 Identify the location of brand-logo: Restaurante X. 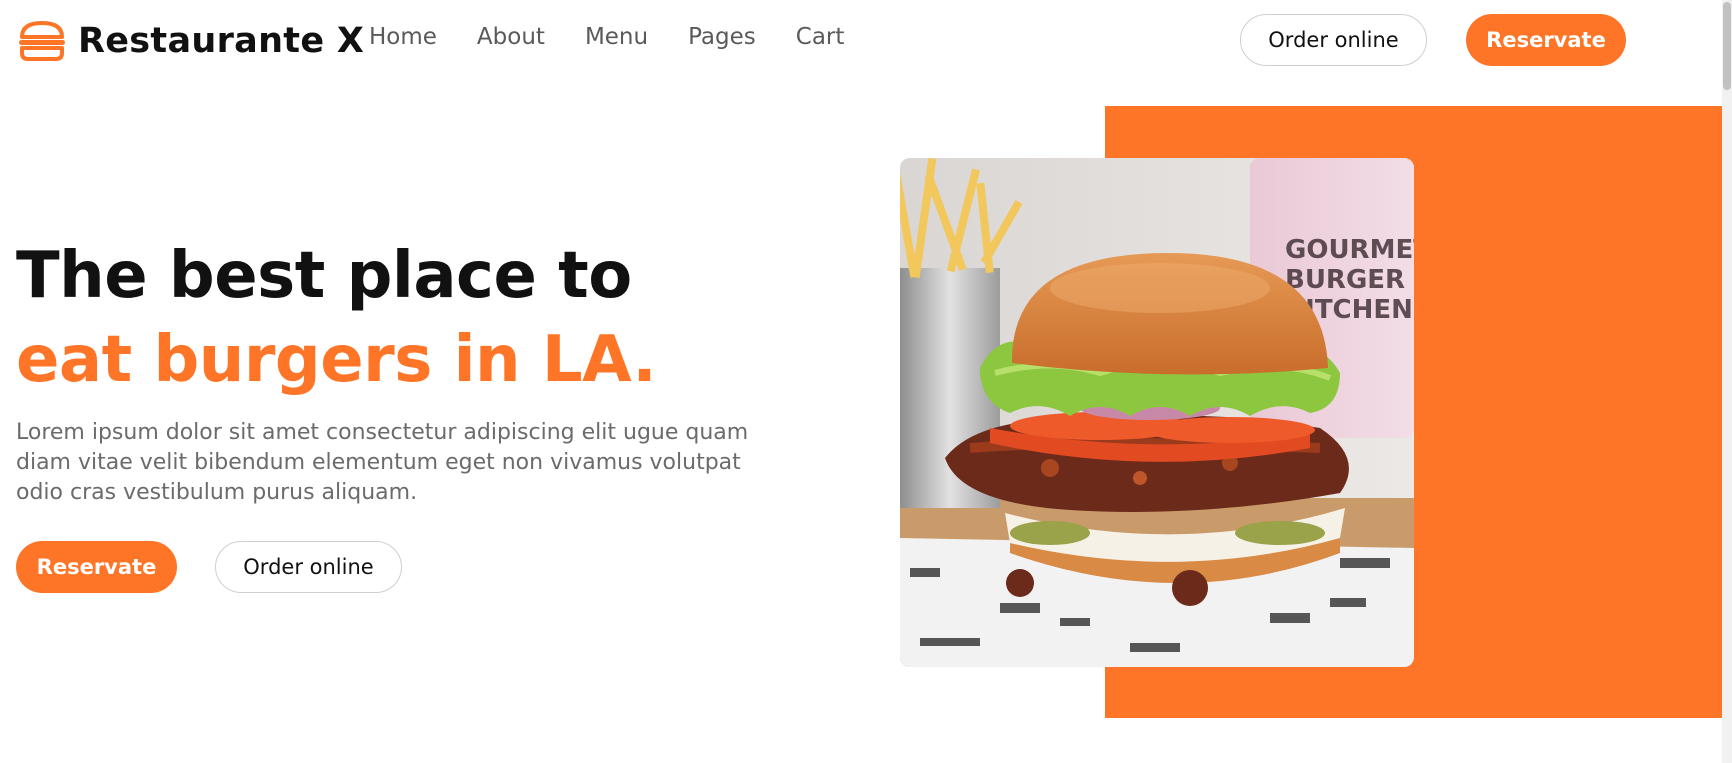
(190, 41).